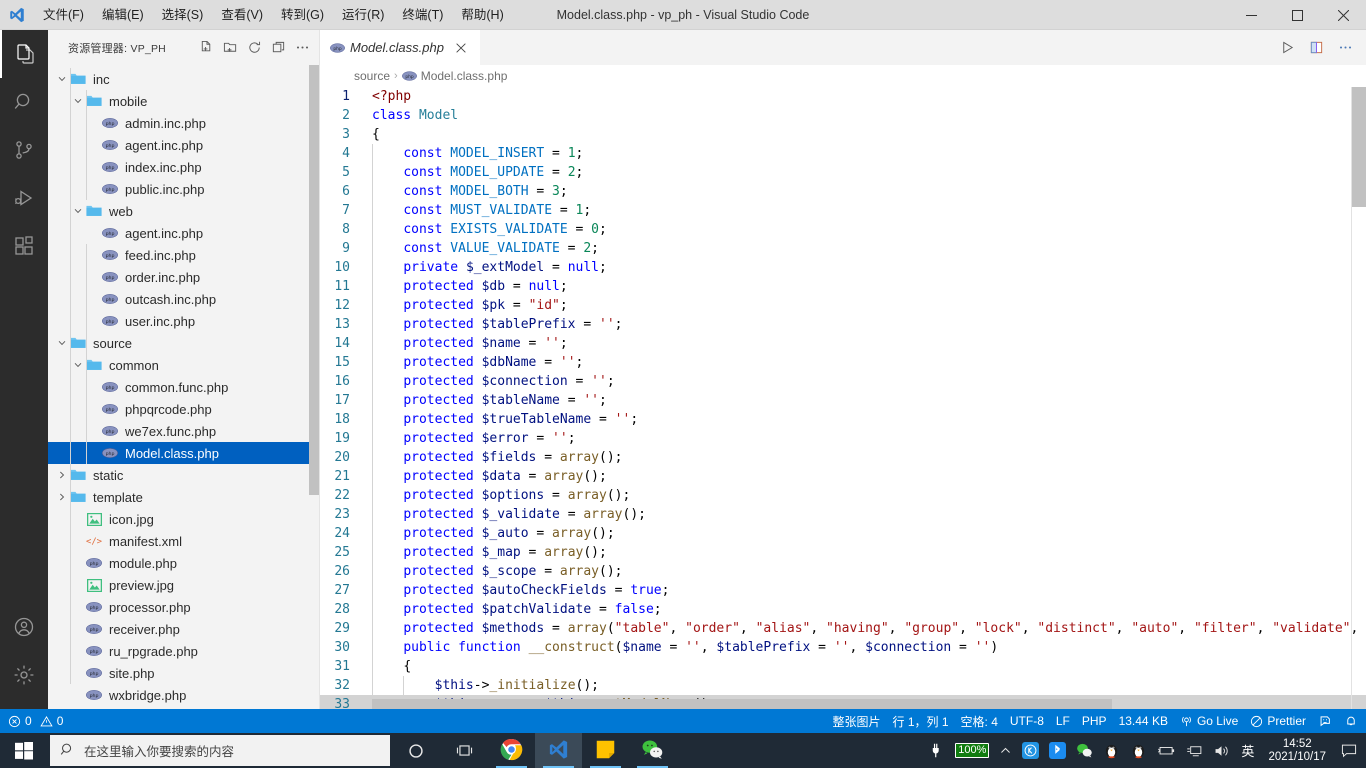  Describe the element at coordinates (936, 750) in the screenshot. I see `tray-power-plug-icon` at that location.